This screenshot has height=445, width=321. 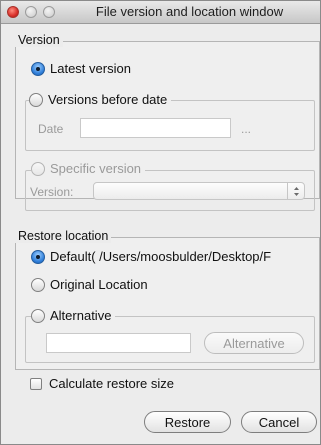 What do you see at coordinates (81, 315) in the screenshot?
I see `alternative-location-label: Alternative` at bounding box center [81, 315].